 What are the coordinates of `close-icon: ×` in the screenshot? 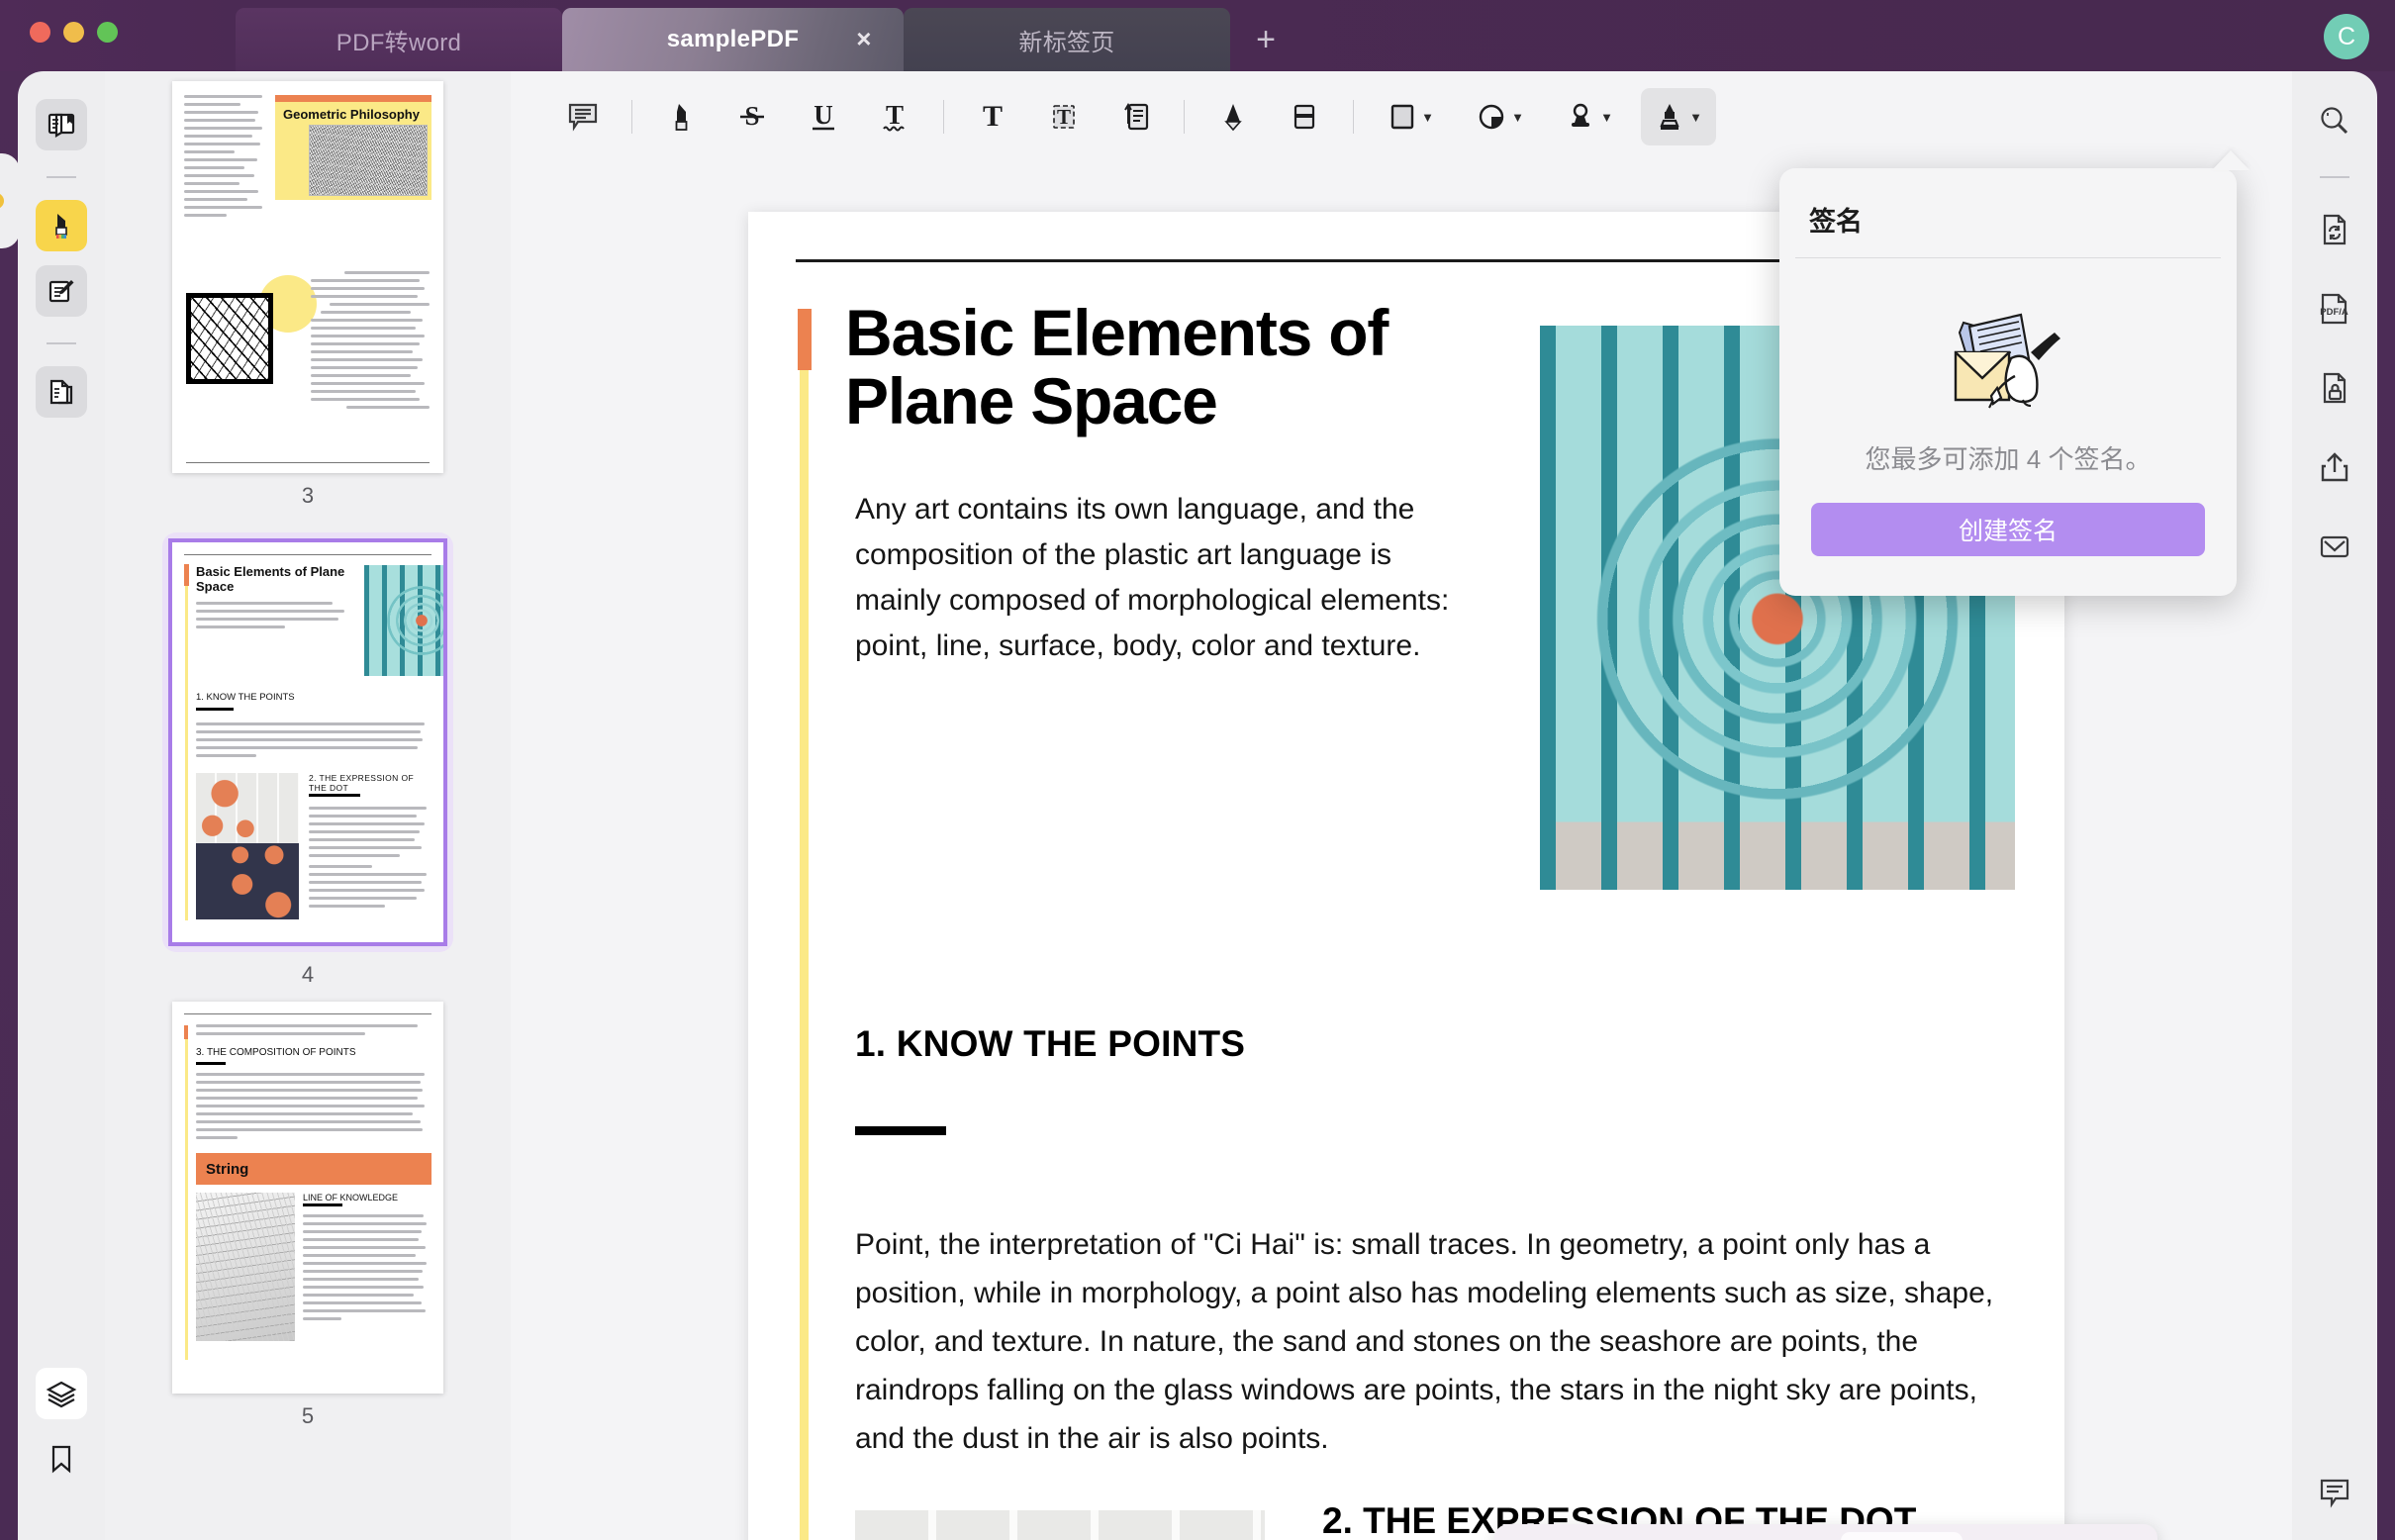 It's located at (864, 39).